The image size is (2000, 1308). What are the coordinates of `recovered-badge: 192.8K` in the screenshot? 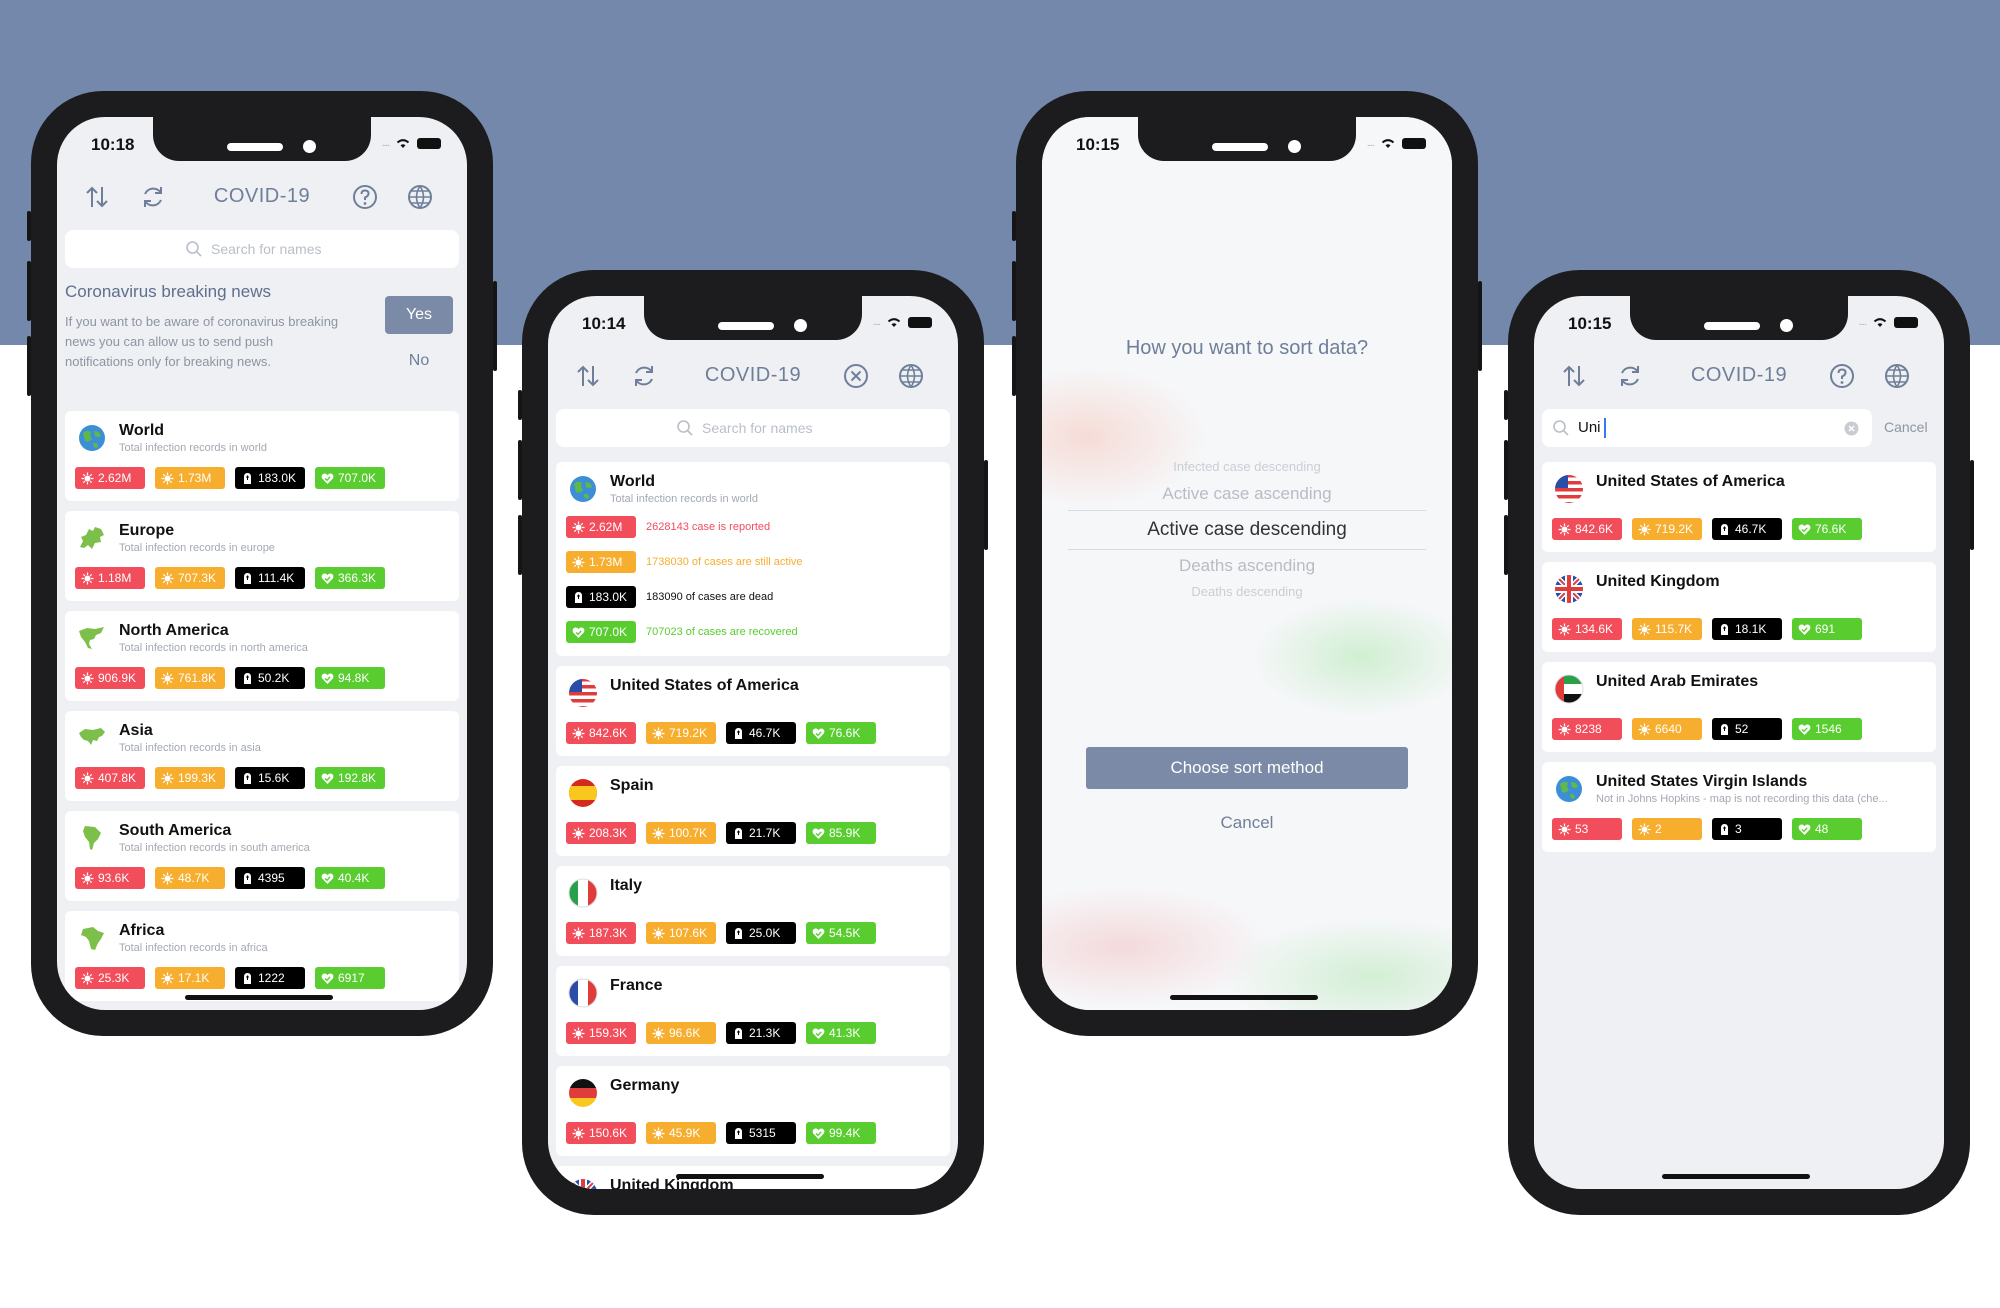 It's located at (350, 778).